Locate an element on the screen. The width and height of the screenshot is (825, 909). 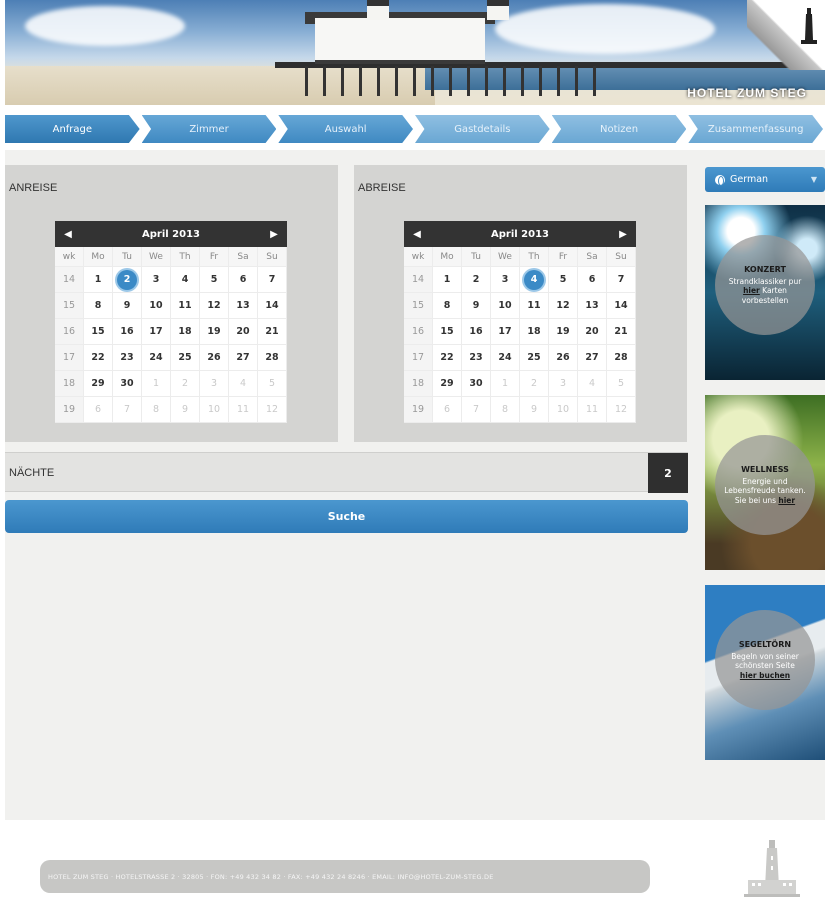
step-notizen: Notizen is located at coordinates (619, 129).